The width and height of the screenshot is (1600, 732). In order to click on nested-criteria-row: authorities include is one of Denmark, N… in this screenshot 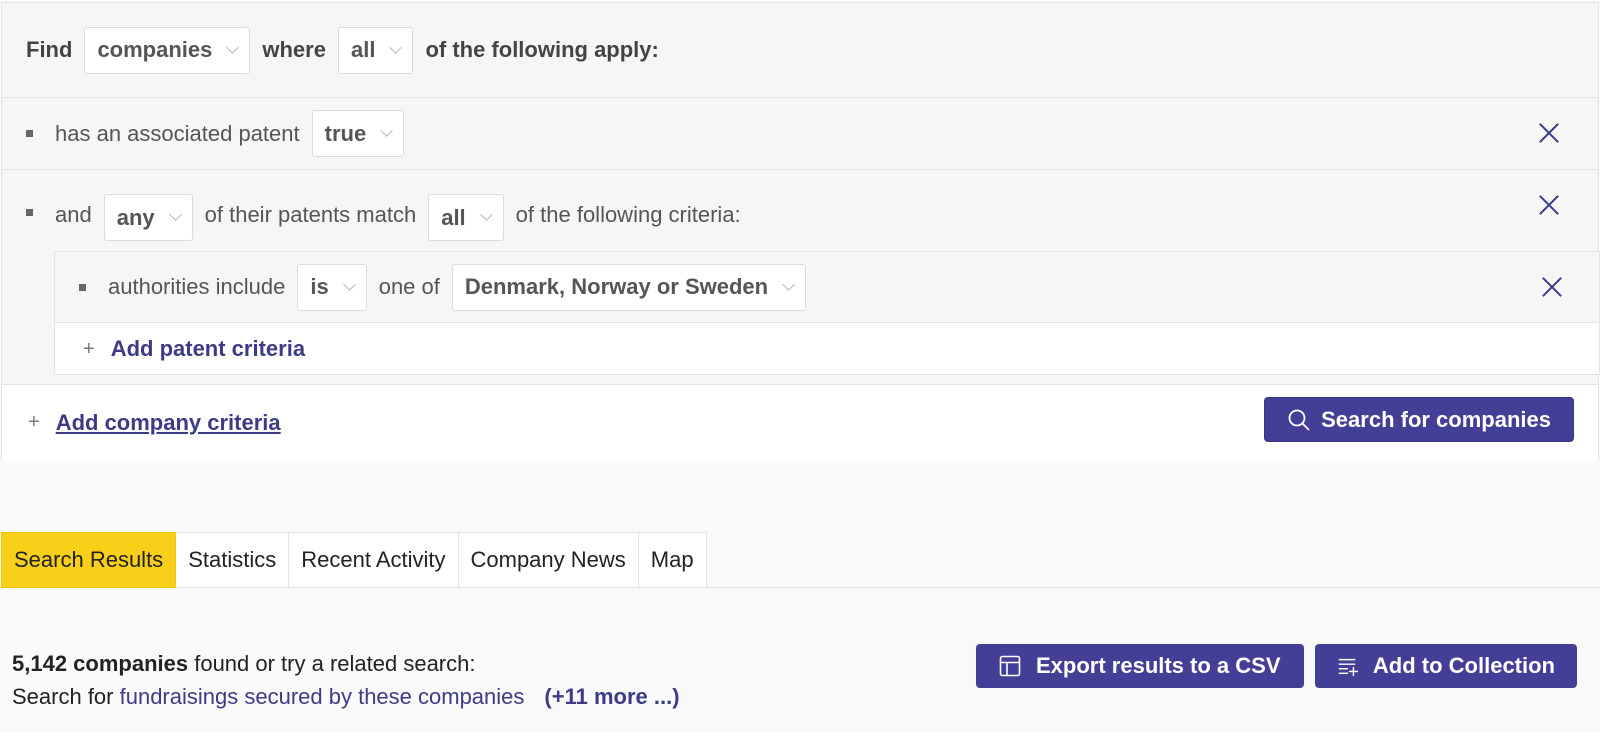, I will do `click(827, 287)`.